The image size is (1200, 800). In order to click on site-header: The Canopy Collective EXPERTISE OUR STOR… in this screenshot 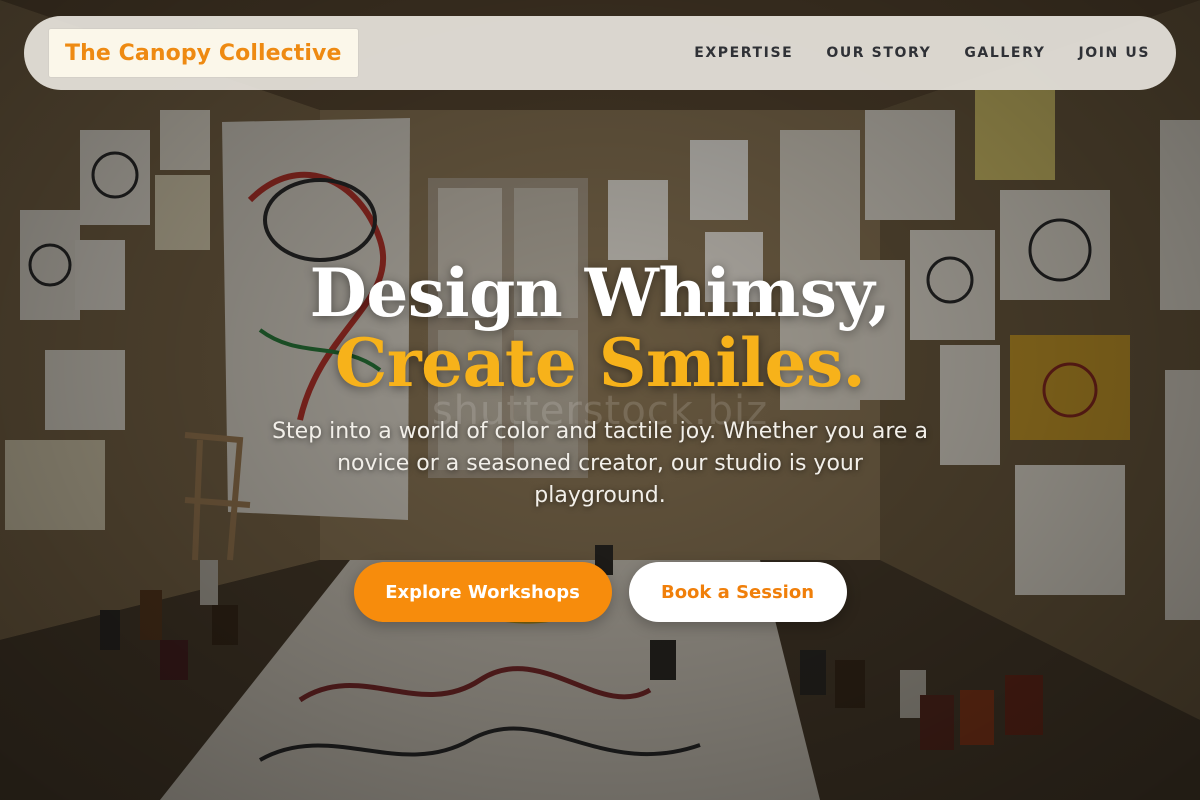, I will do `click(600, 53)`.